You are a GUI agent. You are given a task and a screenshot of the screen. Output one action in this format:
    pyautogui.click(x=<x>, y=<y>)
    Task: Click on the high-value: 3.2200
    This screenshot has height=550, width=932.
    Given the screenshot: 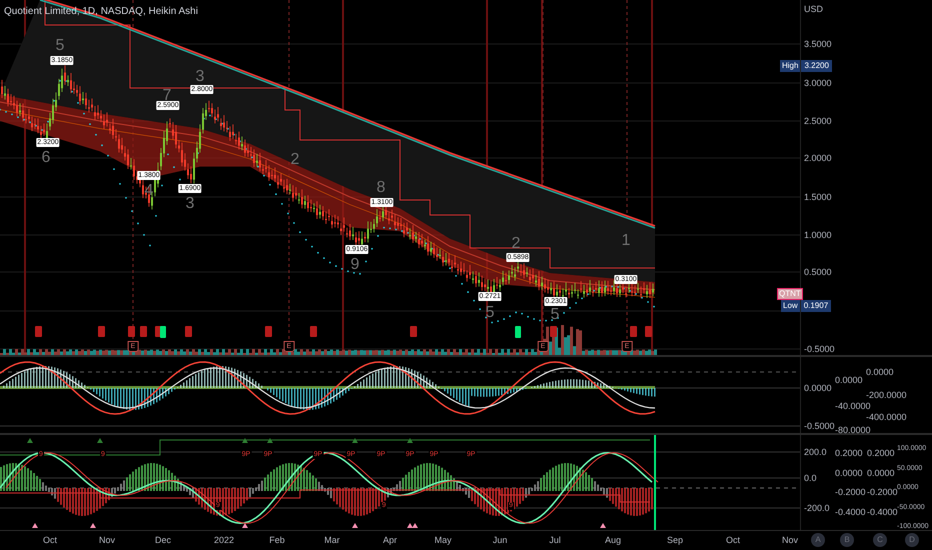 What is the action you would take?
    pyautogui.click(x=816, y=66)
    